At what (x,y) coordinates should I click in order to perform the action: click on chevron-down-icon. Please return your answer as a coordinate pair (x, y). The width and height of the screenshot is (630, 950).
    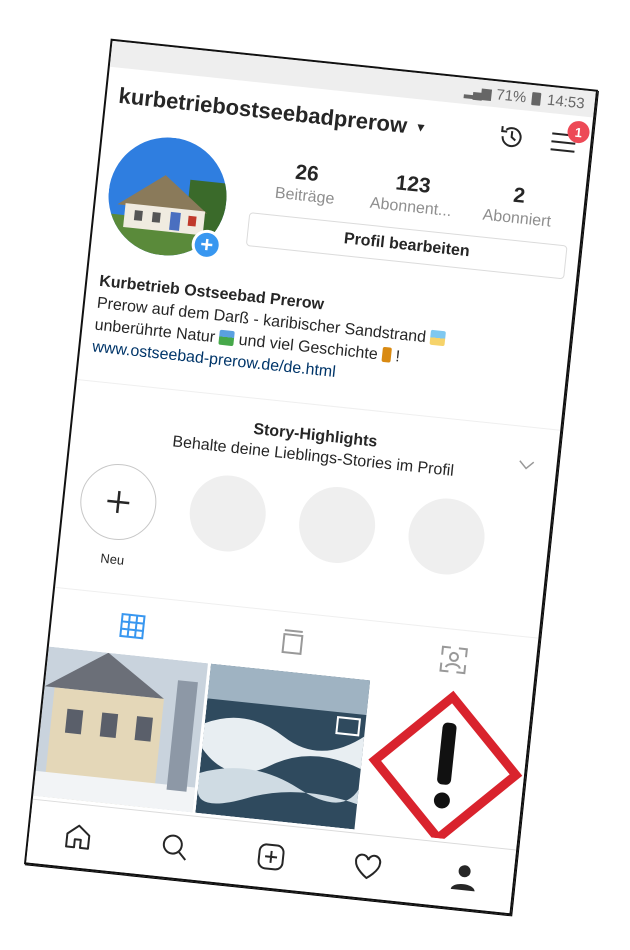
    Looking at the image, I should click on (526, 467).